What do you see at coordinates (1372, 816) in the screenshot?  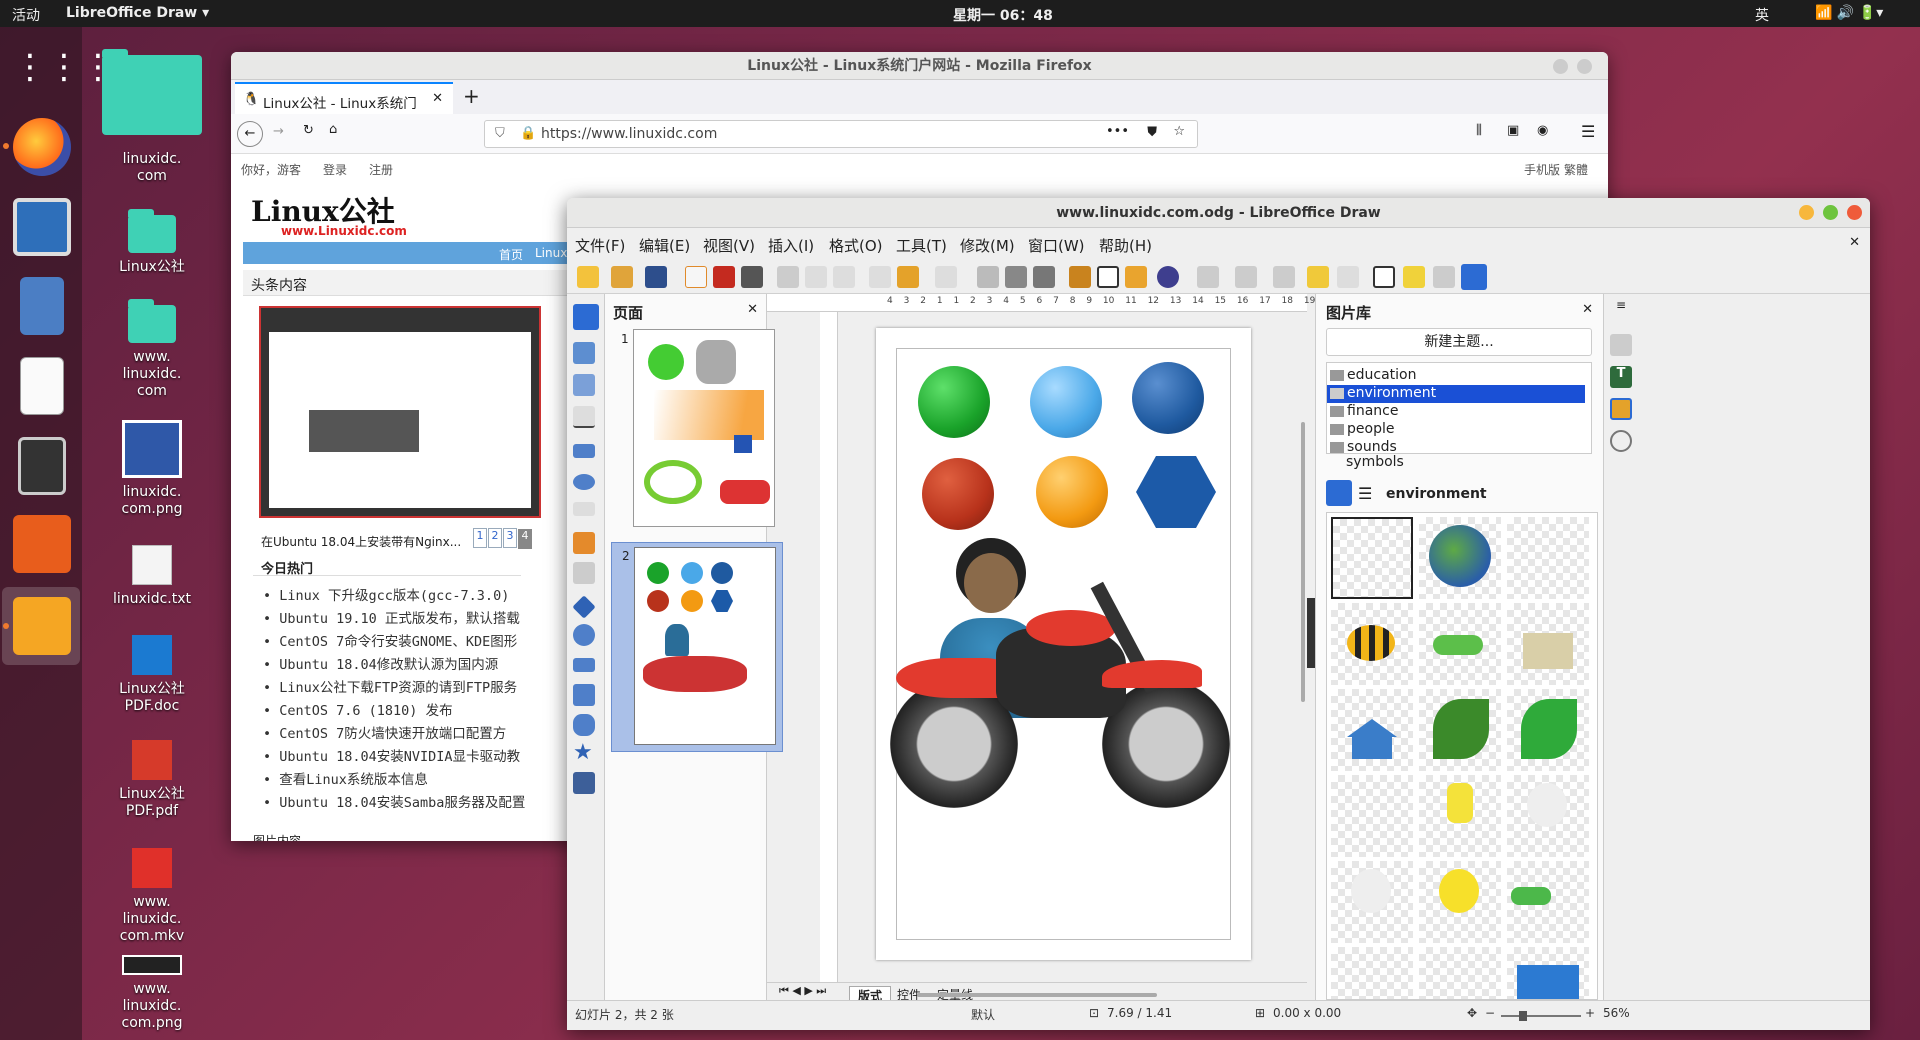 I see `cfl-bulb-item` at bounding box center [1372, 816].